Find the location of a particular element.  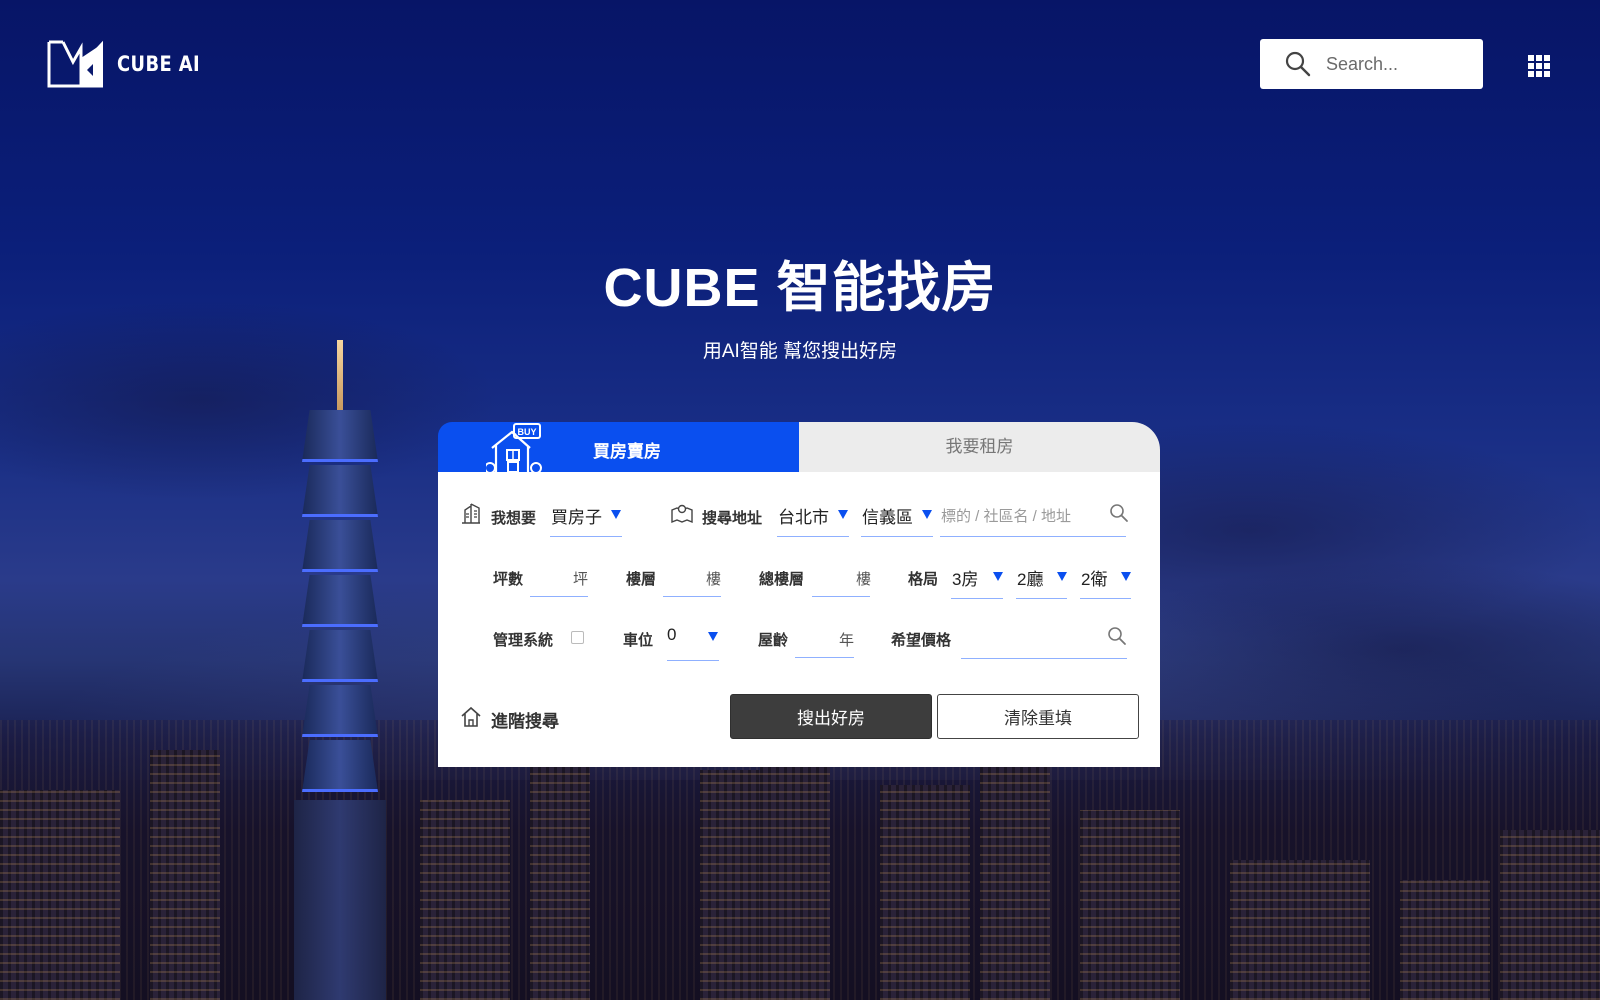

want-underline is located at coordinates (586, 536).